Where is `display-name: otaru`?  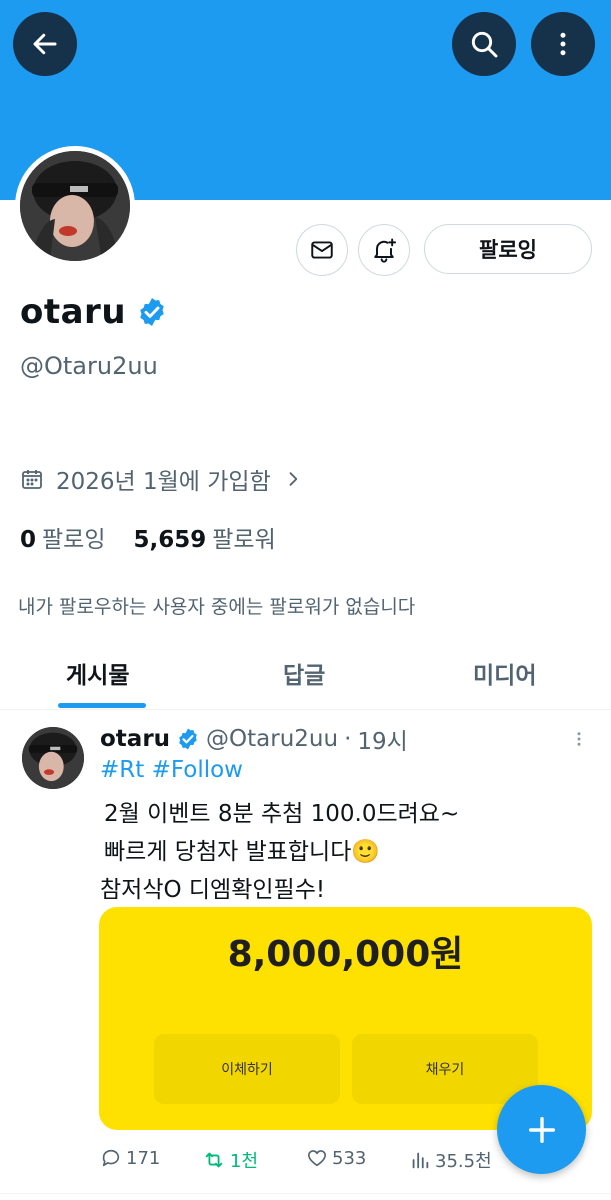 display-name: otaru is located at coordinates (73, 312).